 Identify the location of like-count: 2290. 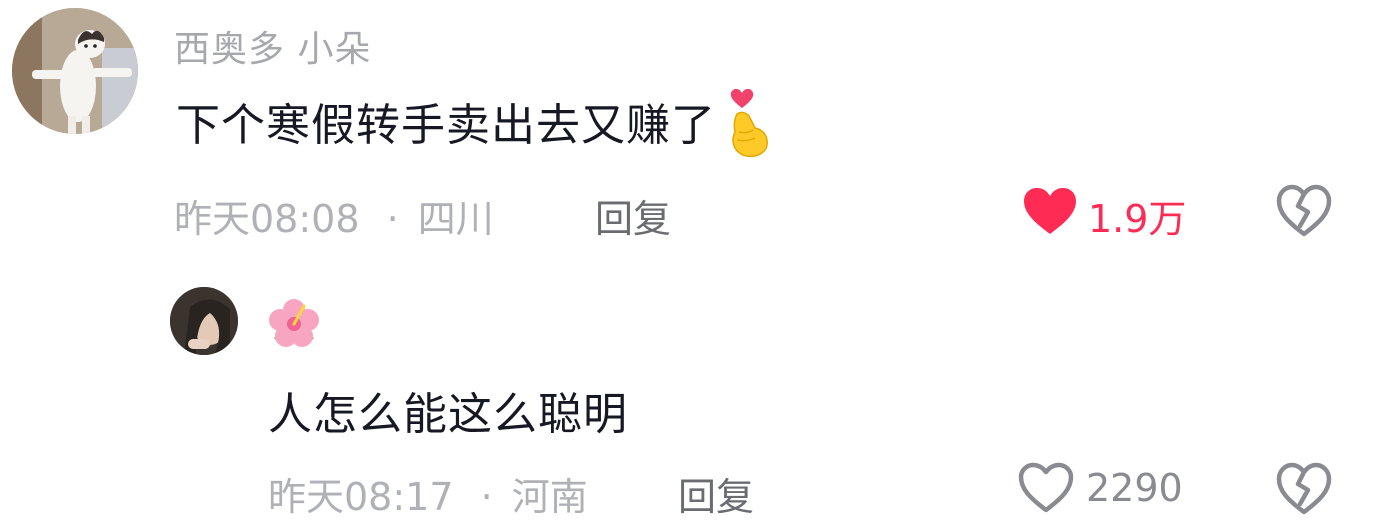
(1134, 488).